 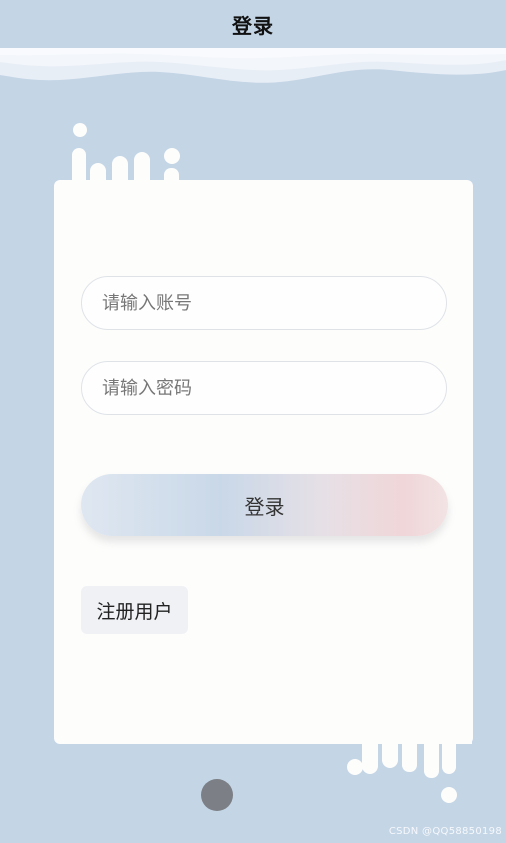 I want to click on top-bar: 登录, so click(x=253, y=24).